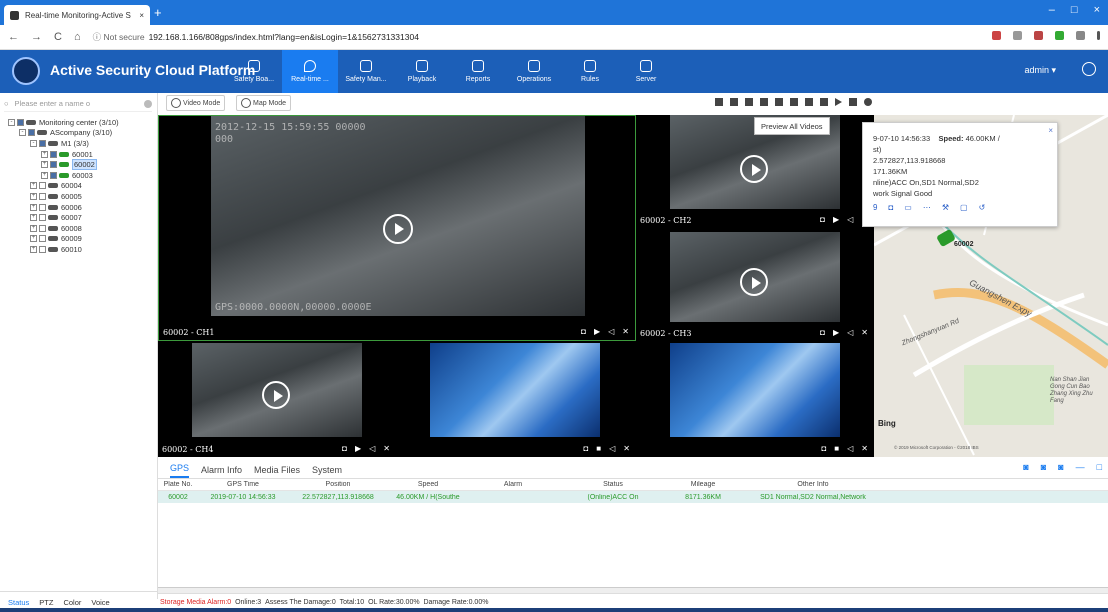 This screenshot has width=1108, height=612. I want to click on settings-icon, so click(148, 103).